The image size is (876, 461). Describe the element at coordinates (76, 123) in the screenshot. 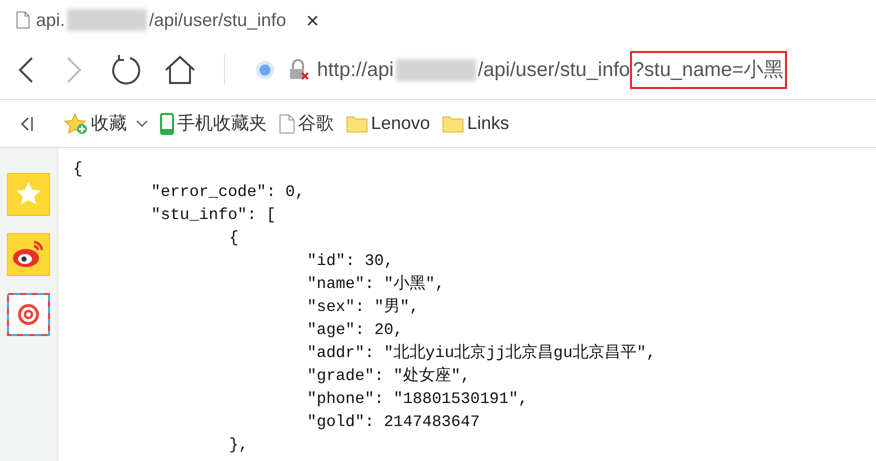

I see `star-plus-icon` at that location.